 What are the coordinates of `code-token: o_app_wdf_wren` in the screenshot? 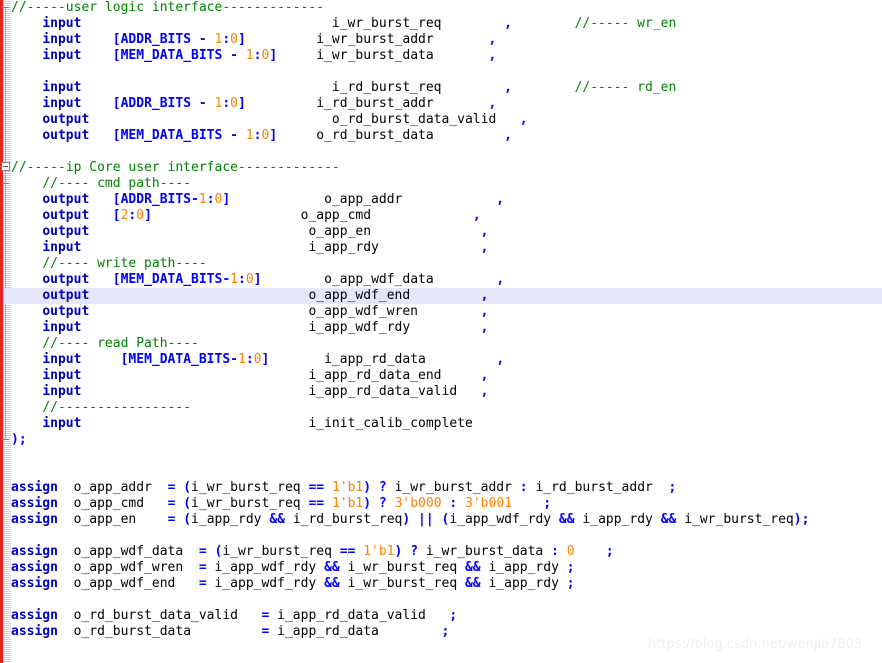 It's located at (128, 567).